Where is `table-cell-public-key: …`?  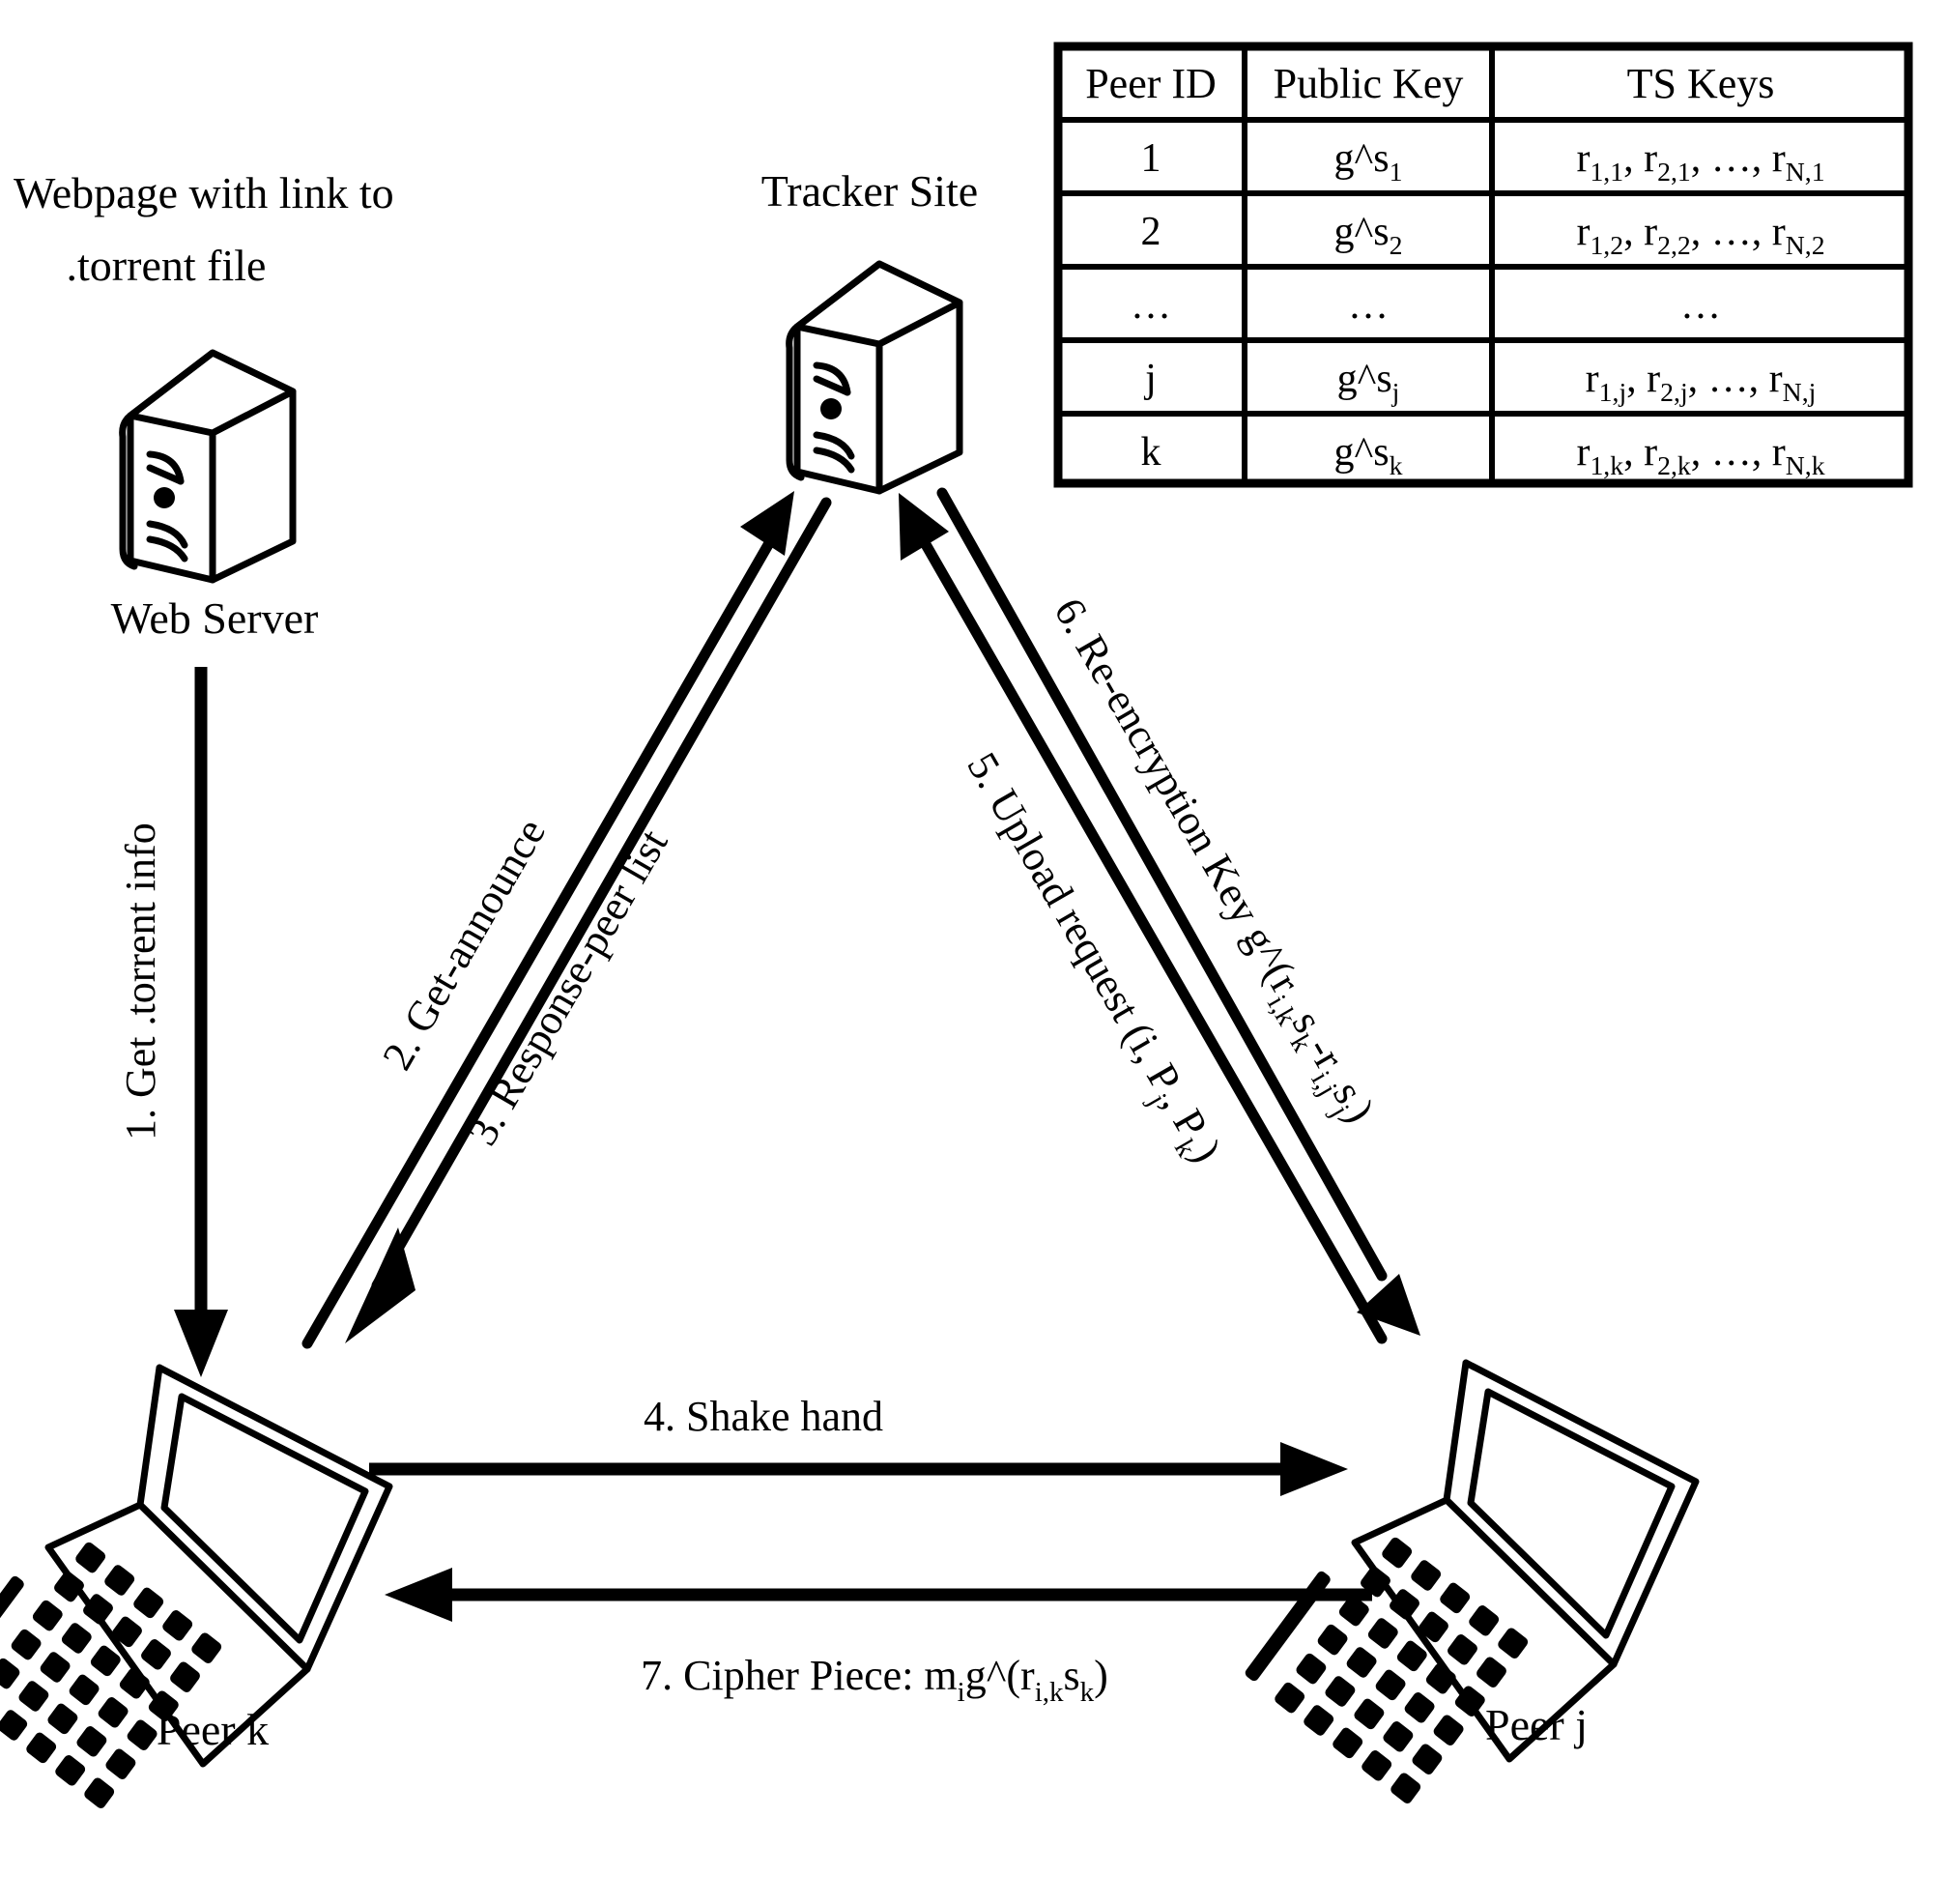 table-cell-public-key: … is located at coordinates (1368, 306).